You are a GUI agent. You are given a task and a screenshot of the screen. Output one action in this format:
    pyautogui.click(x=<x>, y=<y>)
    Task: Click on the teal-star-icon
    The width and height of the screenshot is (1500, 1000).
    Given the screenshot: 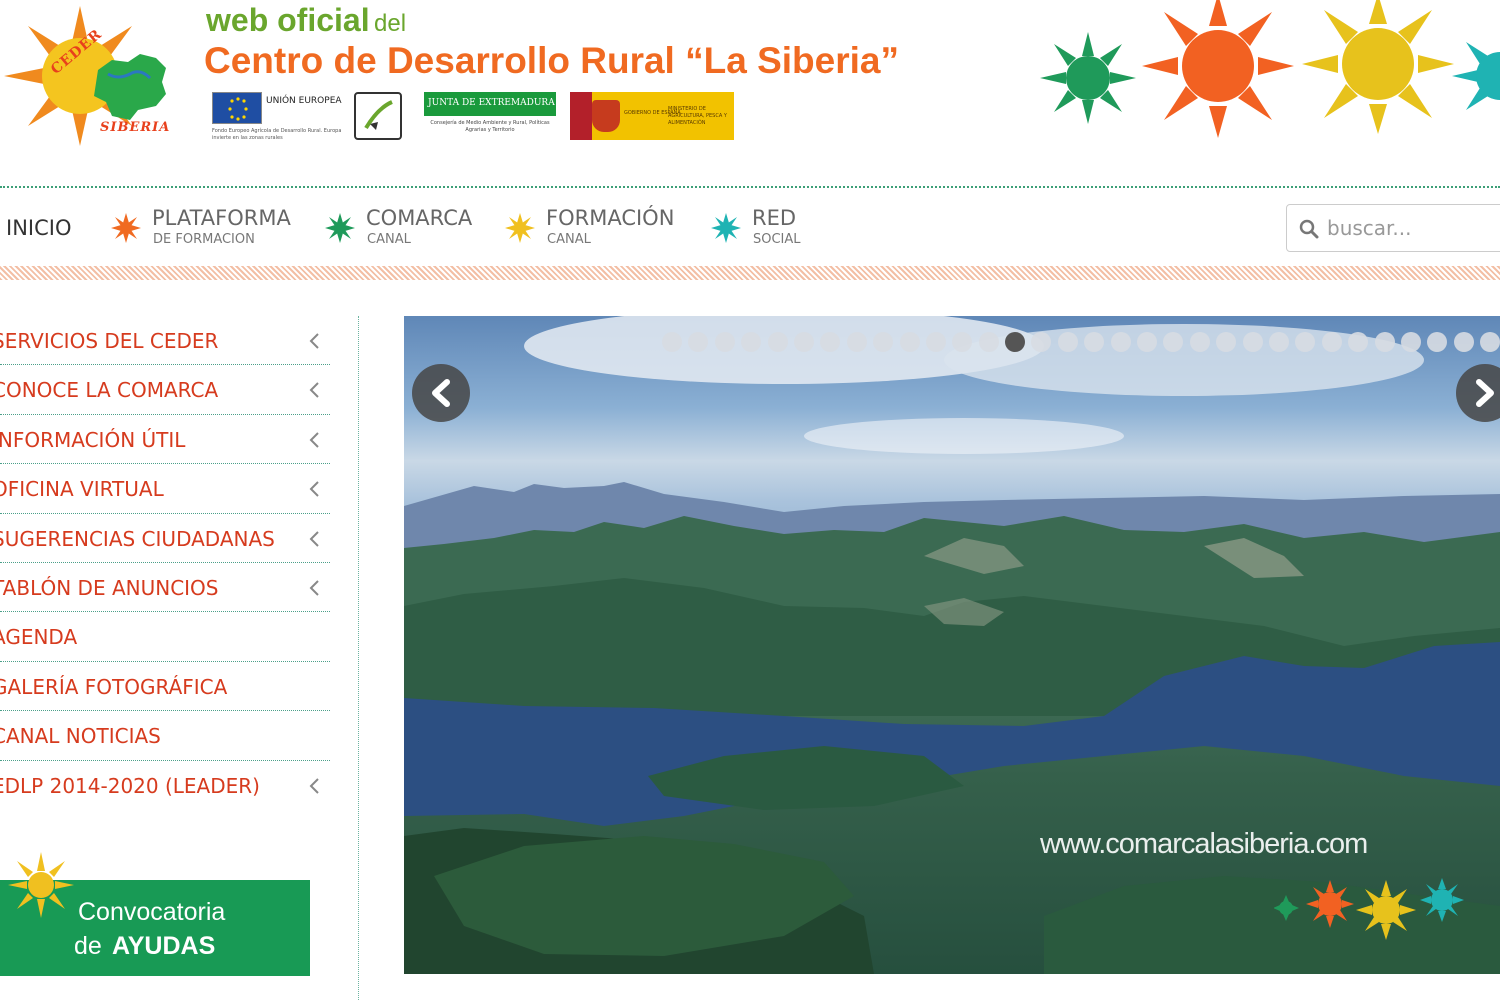 What is the action you would take?
    pyautogui.click(x=726, y=228)
    